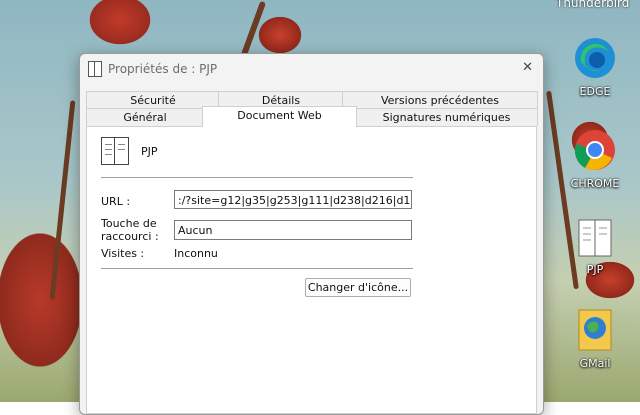  I want to click on tab-document-web: Document Web, so click(279, 116).